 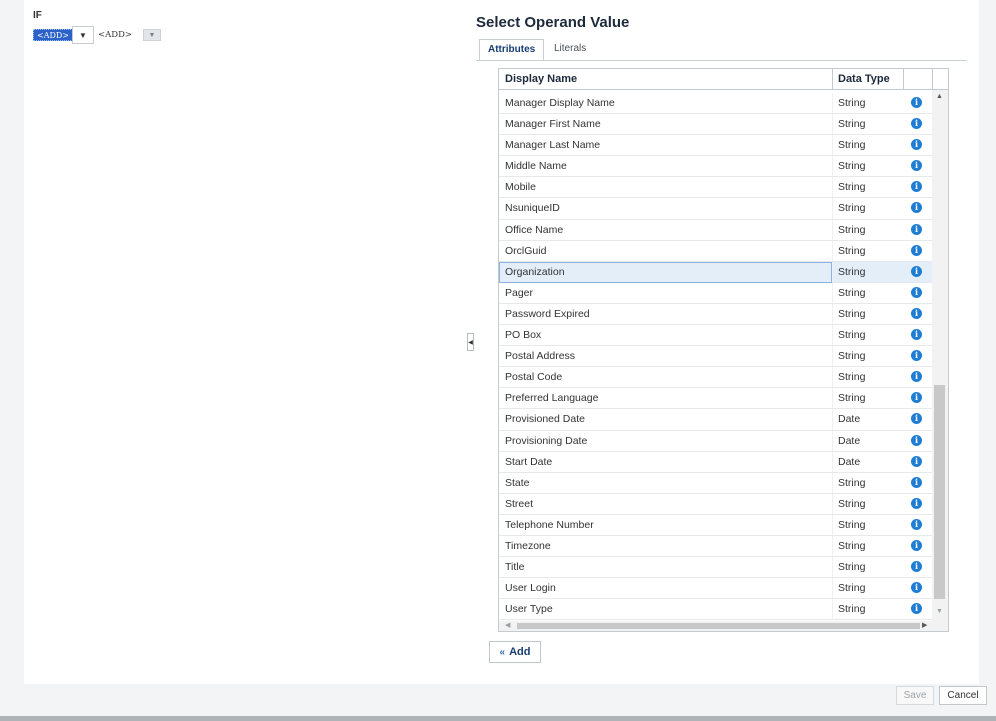 What do you see at coordinates (520, 652) in the screenshot?
I see `add-button-label: Add` at bounding box center [520, 652].